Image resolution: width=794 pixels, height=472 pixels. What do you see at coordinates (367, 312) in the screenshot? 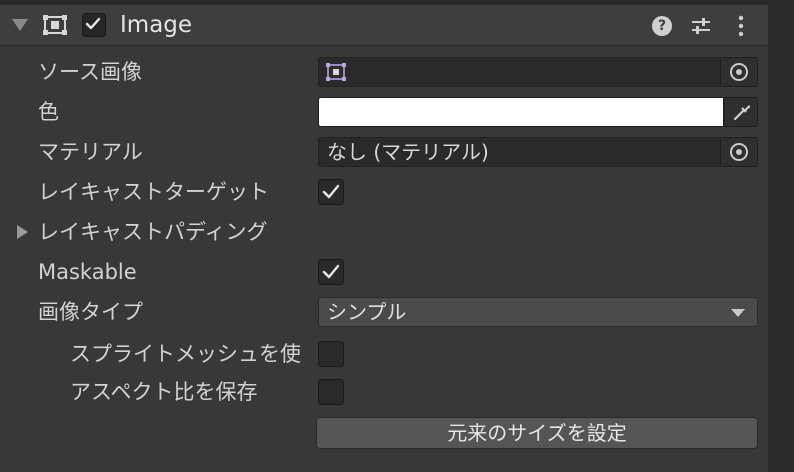
I see `image-type-value: シンプル` at bounding box center [367, 312].